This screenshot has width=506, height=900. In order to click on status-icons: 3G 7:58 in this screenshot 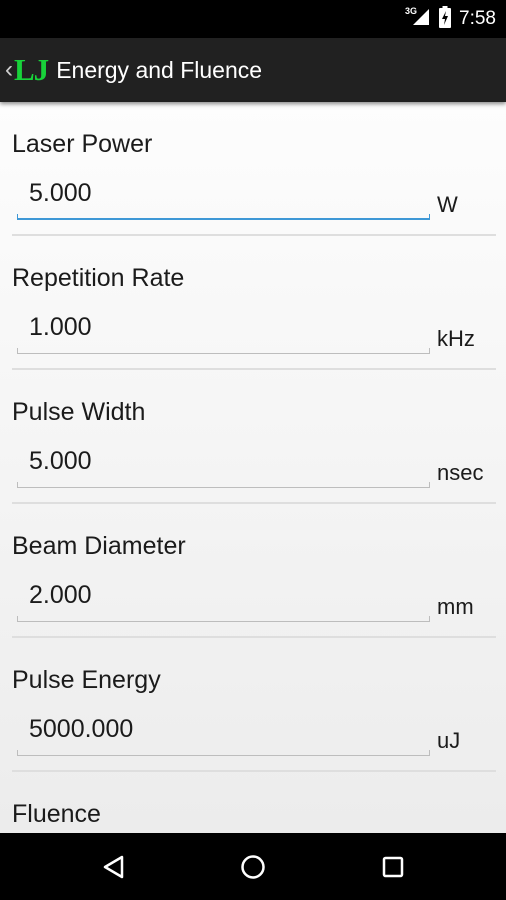, I will do `click(450, 19)`.